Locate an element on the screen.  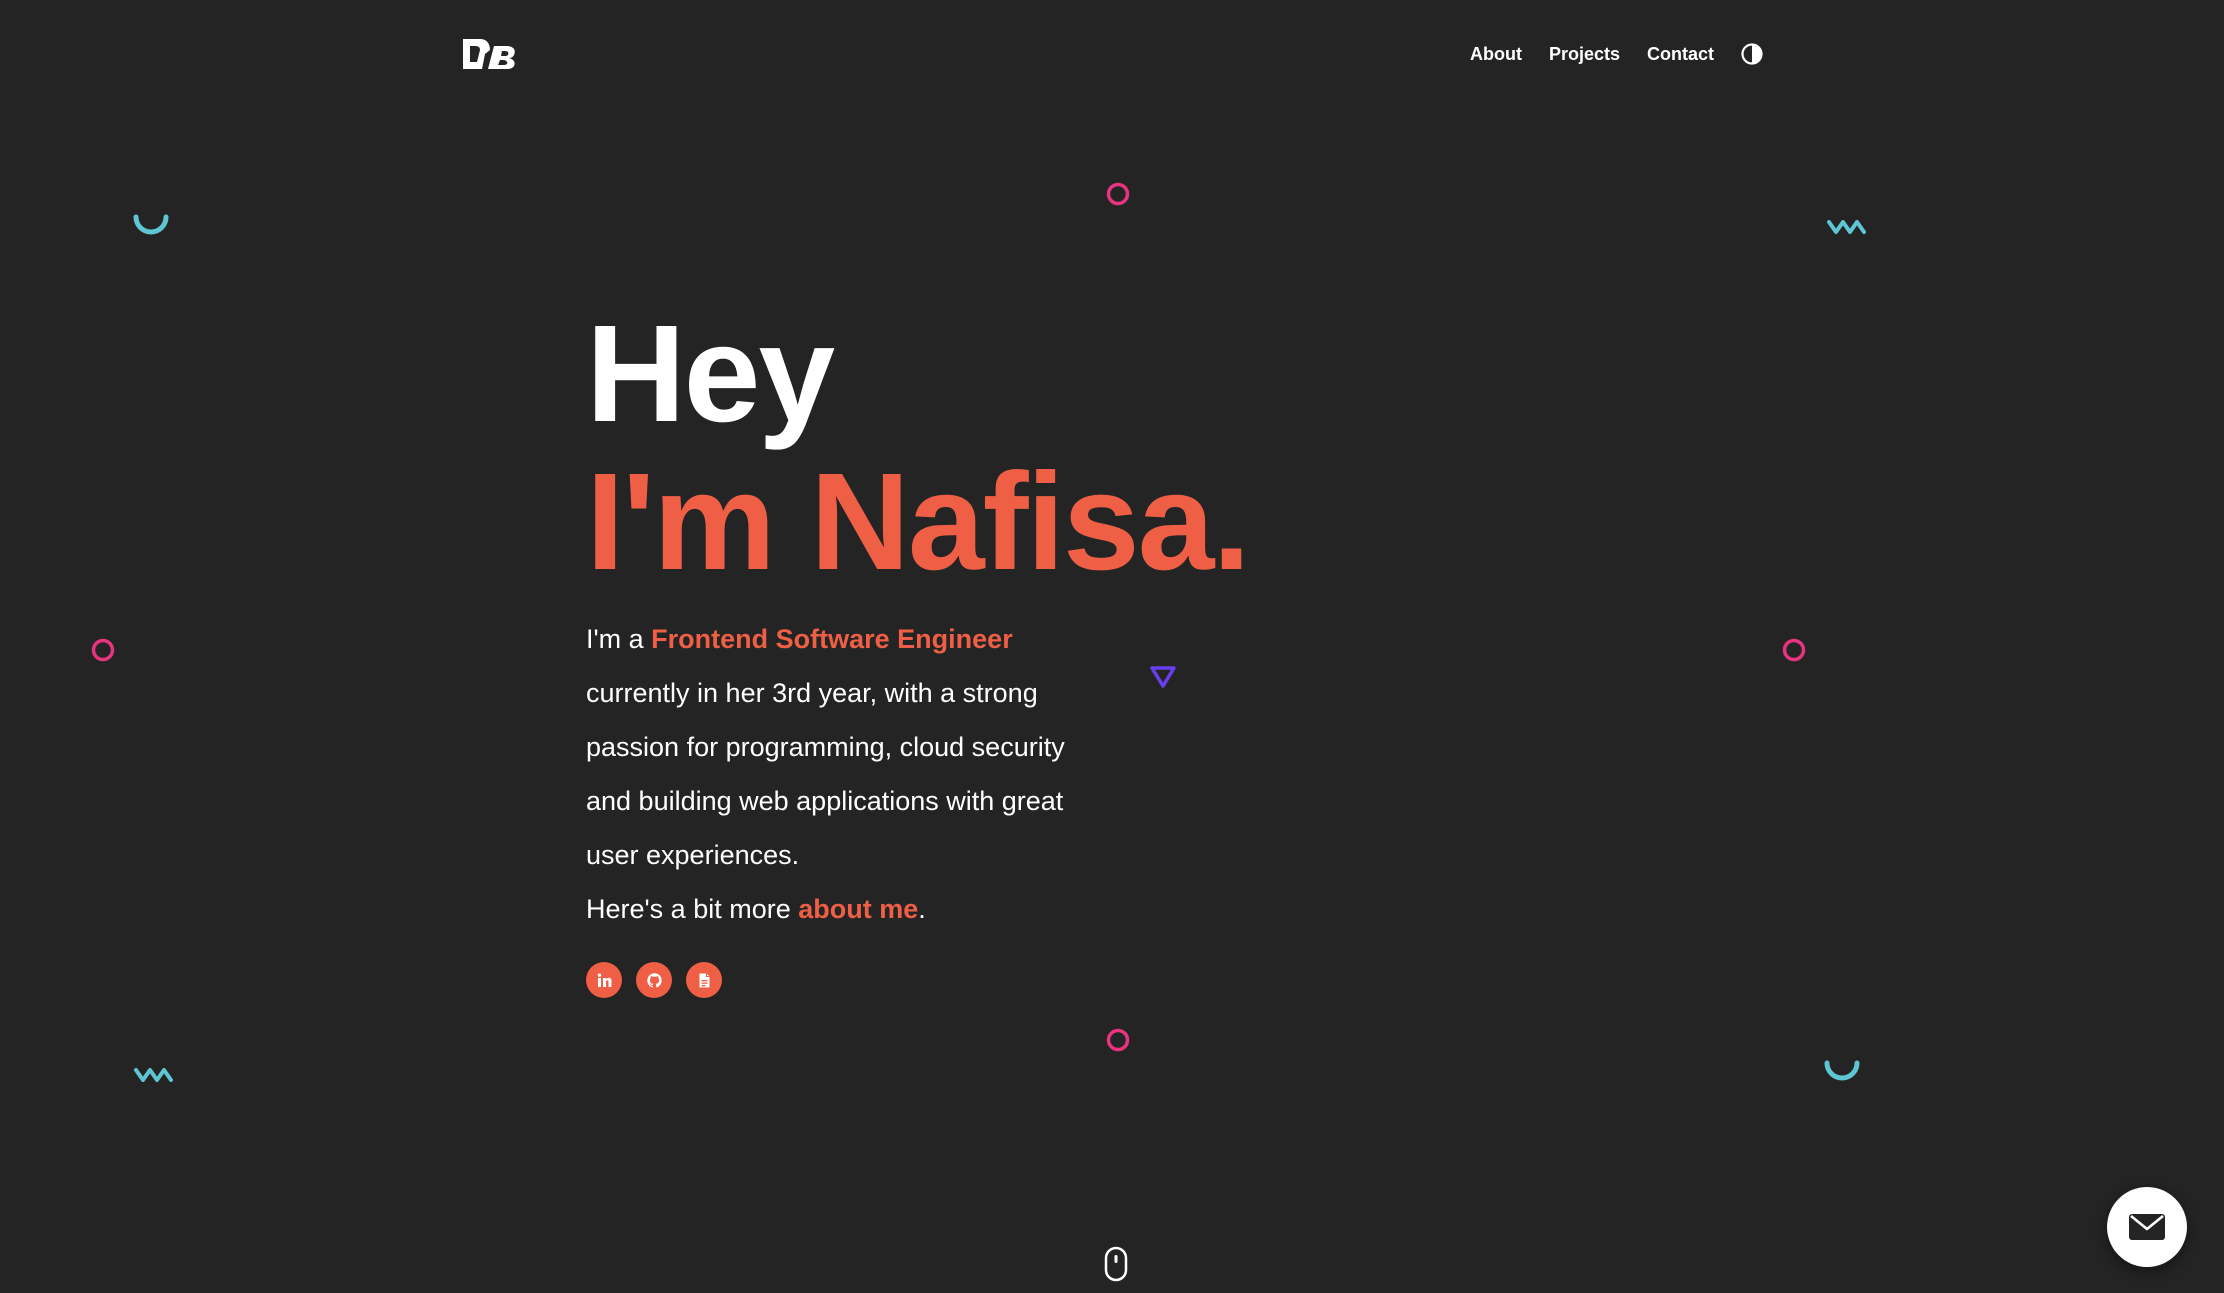
db-monogram-icon is located at coordinates (490, 54).